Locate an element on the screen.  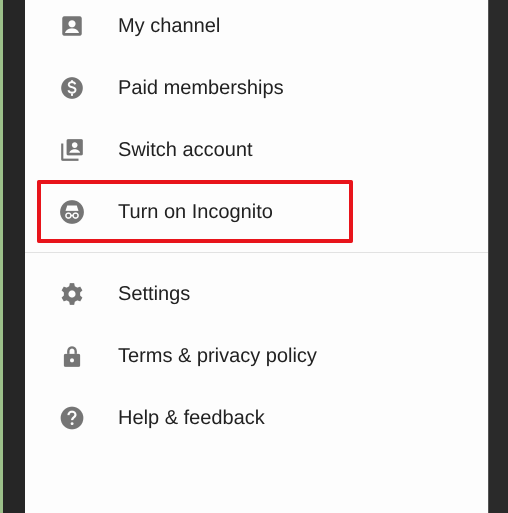
dollar-icon is located at coordinates (72, 88).